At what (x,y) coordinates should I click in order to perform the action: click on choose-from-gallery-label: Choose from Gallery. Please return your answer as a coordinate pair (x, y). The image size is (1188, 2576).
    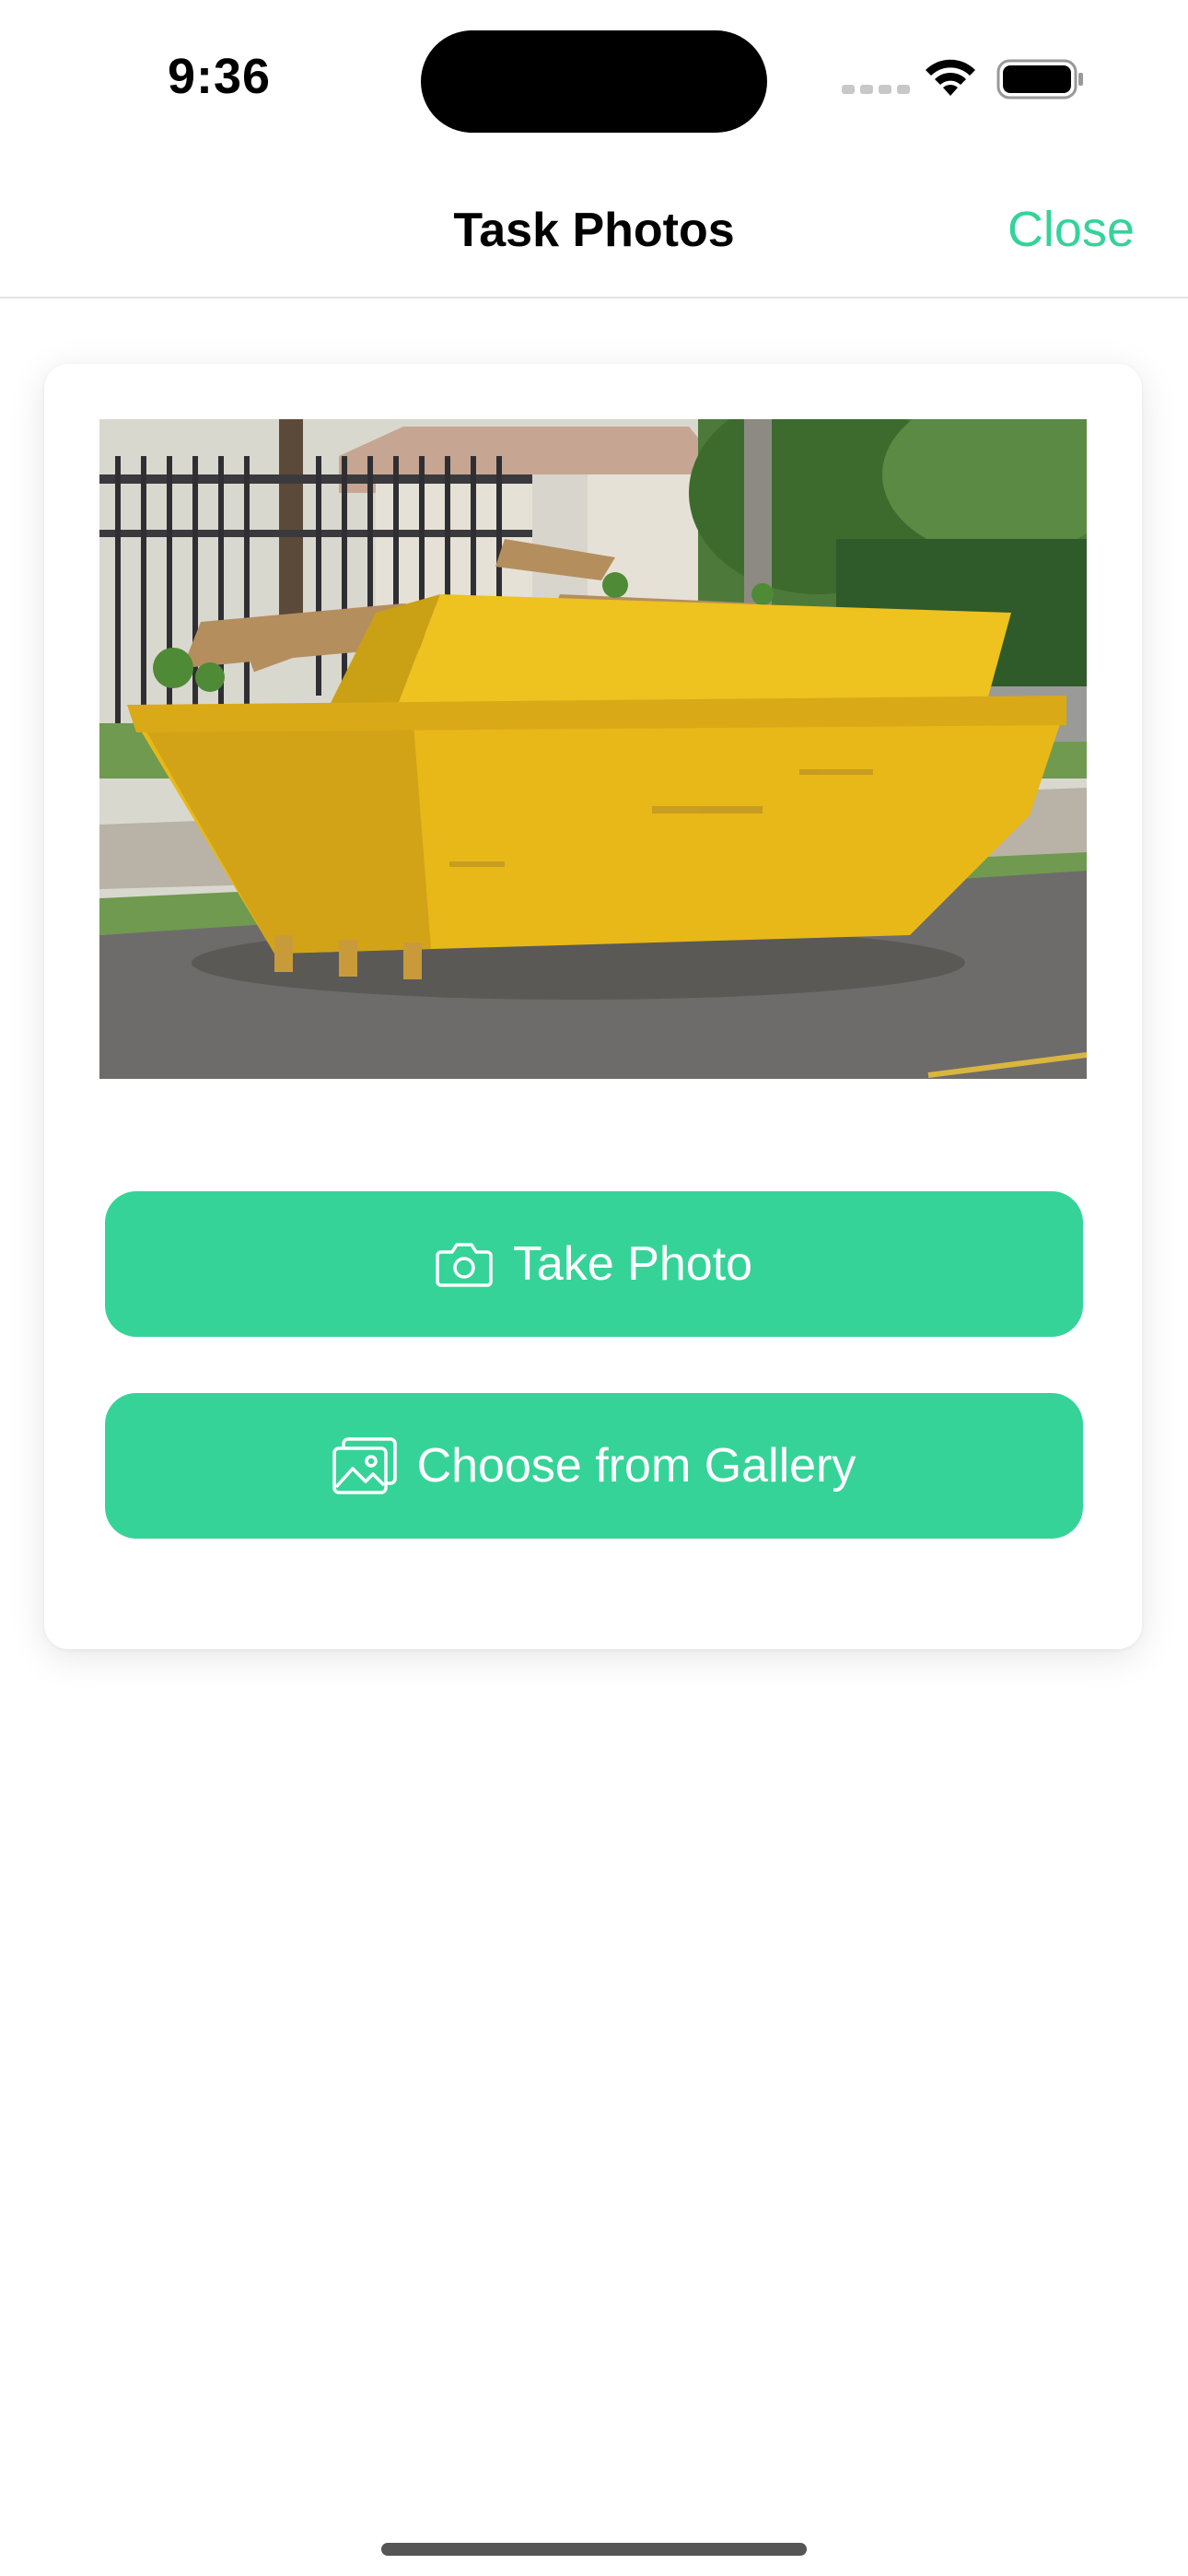
    Looking at the image, I should click on (636, 1466).